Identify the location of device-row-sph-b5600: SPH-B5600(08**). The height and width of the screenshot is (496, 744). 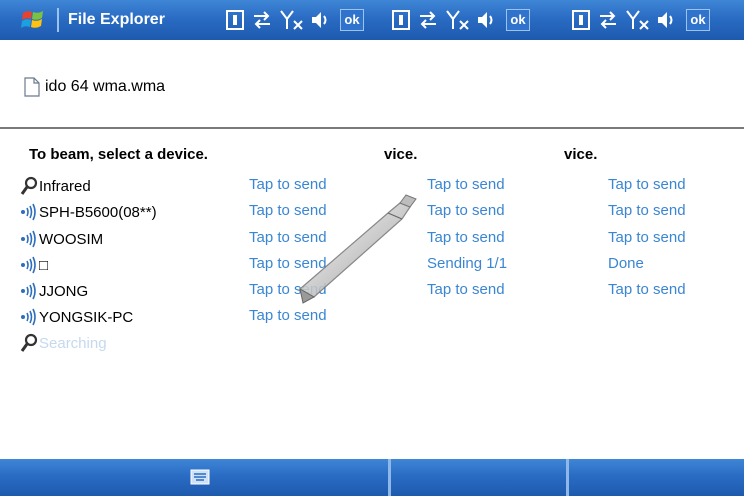
(88, 212).